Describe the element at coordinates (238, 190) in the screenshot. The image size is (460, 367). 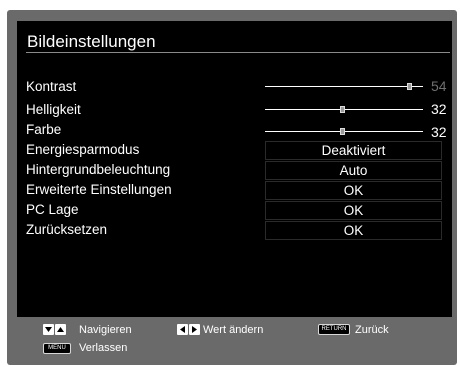
I see `menu-item-erweiterte-einstellungen: Erweiterte Einstellungen OK` at that location.